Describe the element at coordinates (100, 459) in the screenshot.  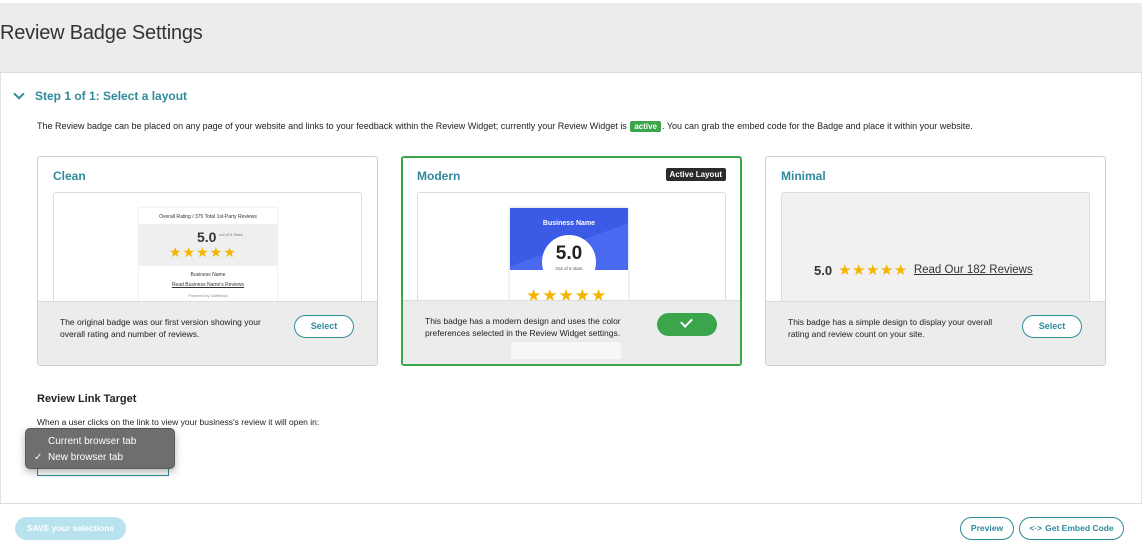
I see `option-new-tab: ✓ New browser tab` at that location.